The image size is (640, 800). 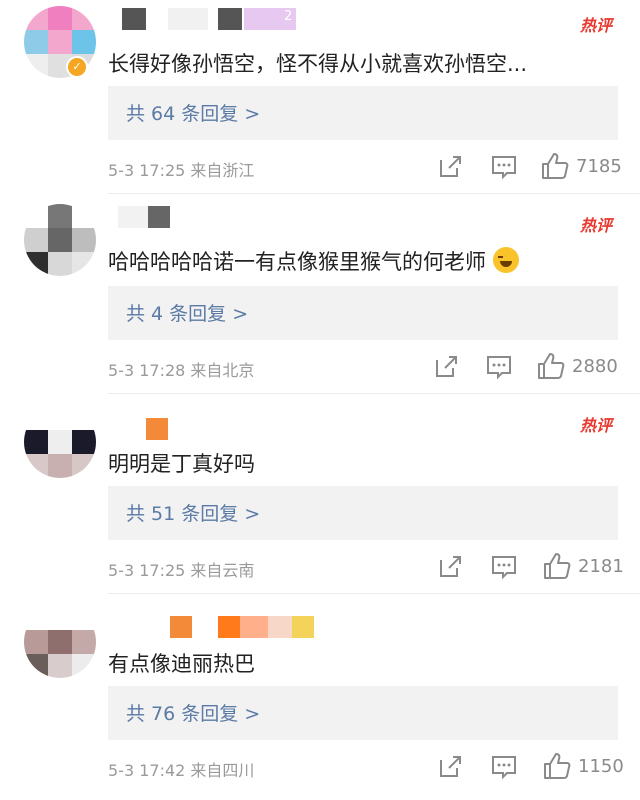 I want to click on replies-box: 共 51 条回复 >, so click(x=363, y=513).